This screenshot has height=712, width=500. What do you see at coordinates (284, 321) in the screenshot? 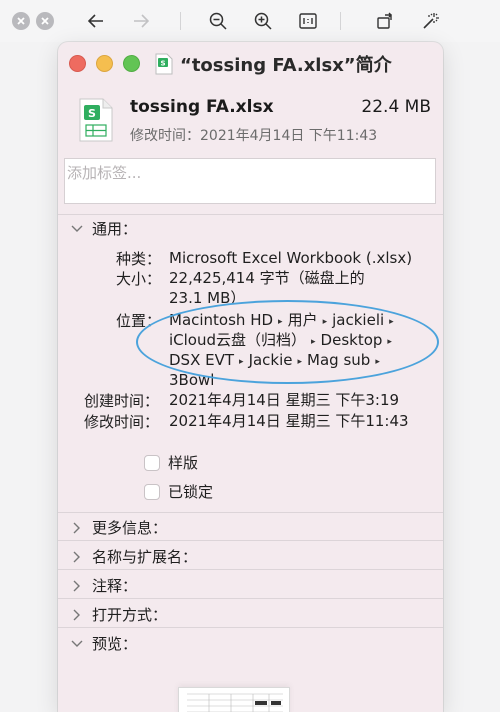
I see `where-line-1: Macintosh HD ▸ 用户 ▸ jackieli ▸` at bounding box center [284, 321].